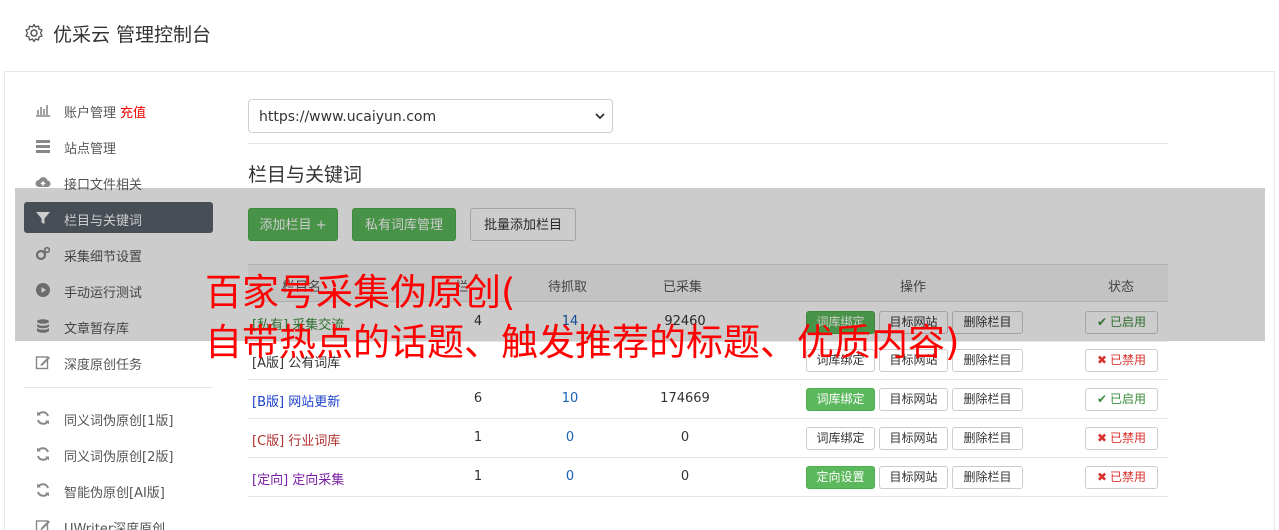 Image resolution: width=1279 pixels, height=530 pixels. I want to click on bar-chart-icon, so click(43, 111).